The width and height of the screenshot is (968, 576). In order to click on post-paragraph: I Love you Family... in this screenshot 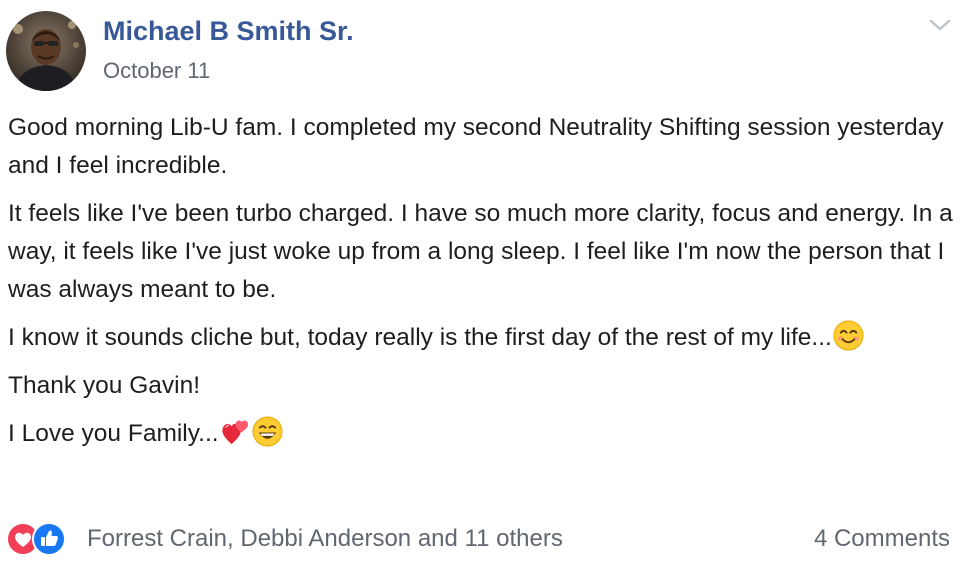, I will do `click(483, 434)`.